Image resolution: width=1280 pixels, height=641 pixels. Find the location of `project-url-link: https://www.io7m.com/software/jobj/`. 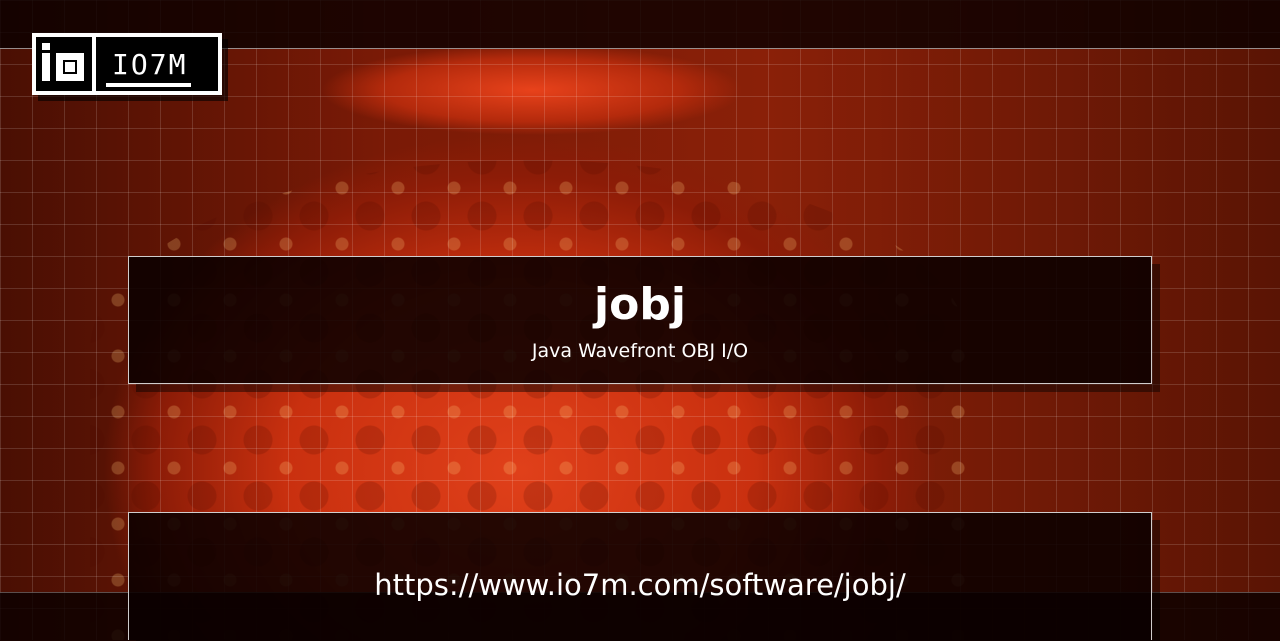

project-url-link: https://www.io7m.com/software/jobj/ is located at coordinates (640, 585).